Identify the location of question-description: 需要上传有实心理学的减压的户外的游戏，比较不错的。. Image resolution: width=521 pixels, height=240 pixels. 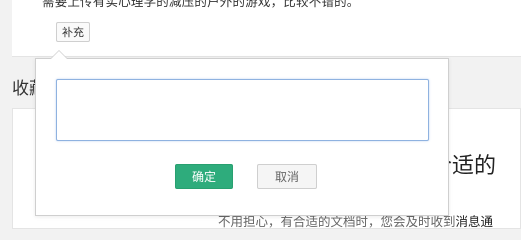
(201, 4).